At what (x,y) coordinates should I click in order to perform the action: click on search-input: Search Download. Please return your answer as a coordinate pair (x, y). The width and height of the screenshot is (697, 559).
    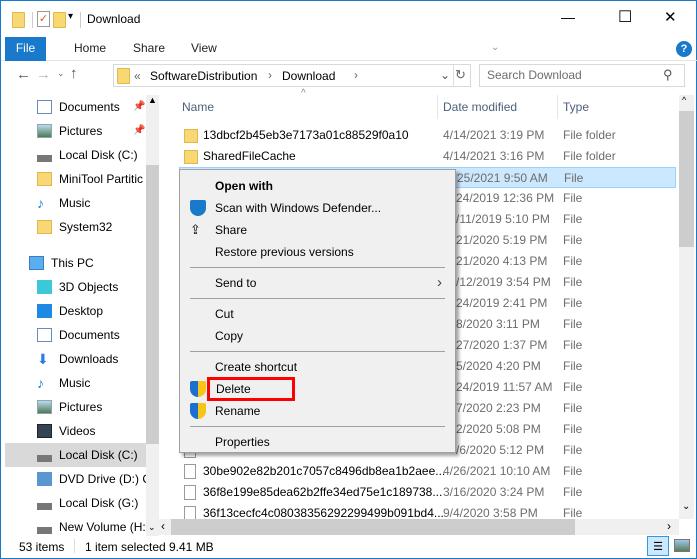
    Looking at the image, I should click on (582, 75).